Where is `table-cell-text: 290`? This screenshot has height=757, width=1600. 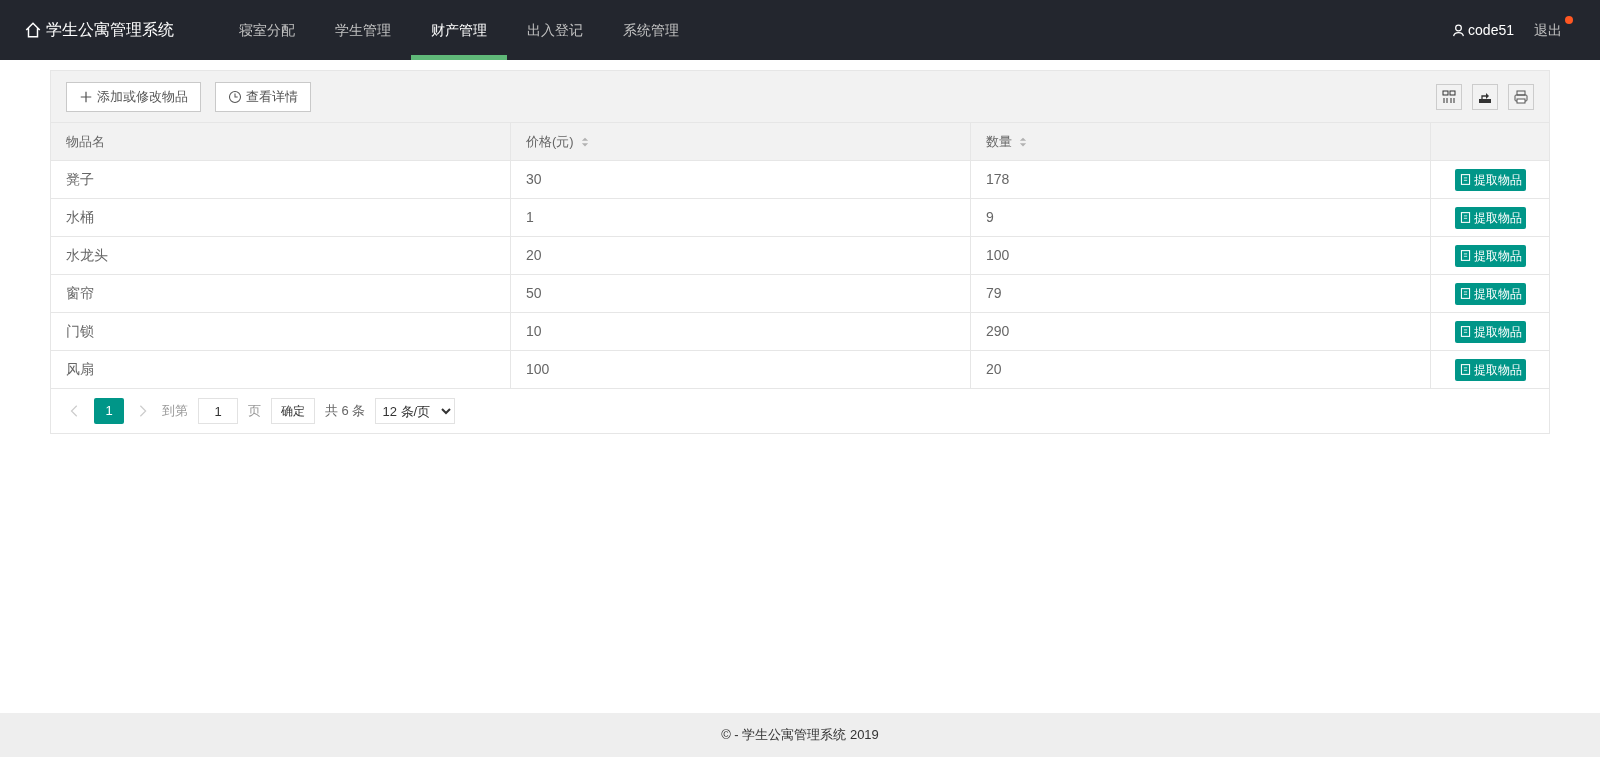 table-cell-text: 290 is located at coordinates (998, 331).